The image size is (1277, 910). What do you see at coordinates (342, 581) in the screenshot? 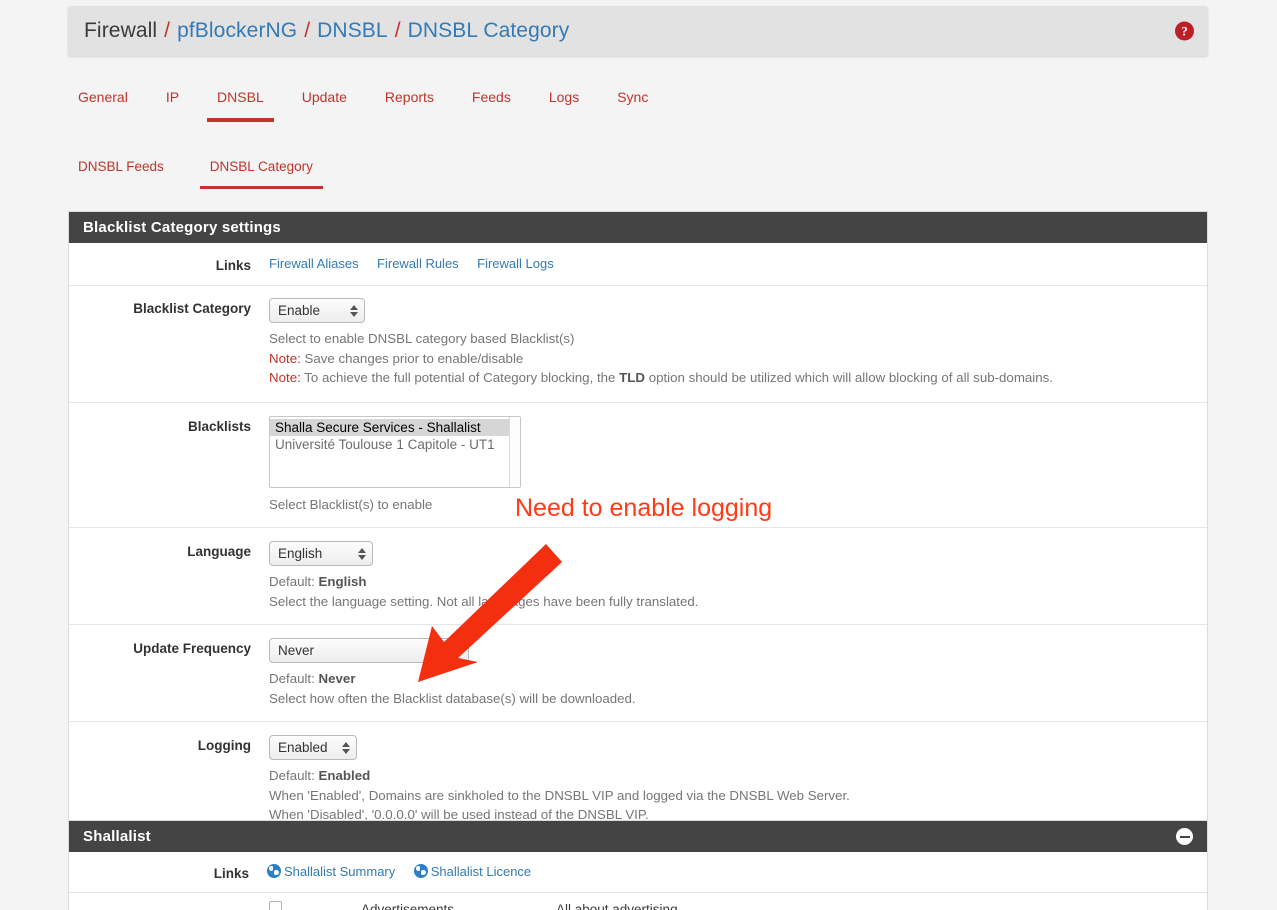
I see `default-value: English` at bounding box center [342, 581].